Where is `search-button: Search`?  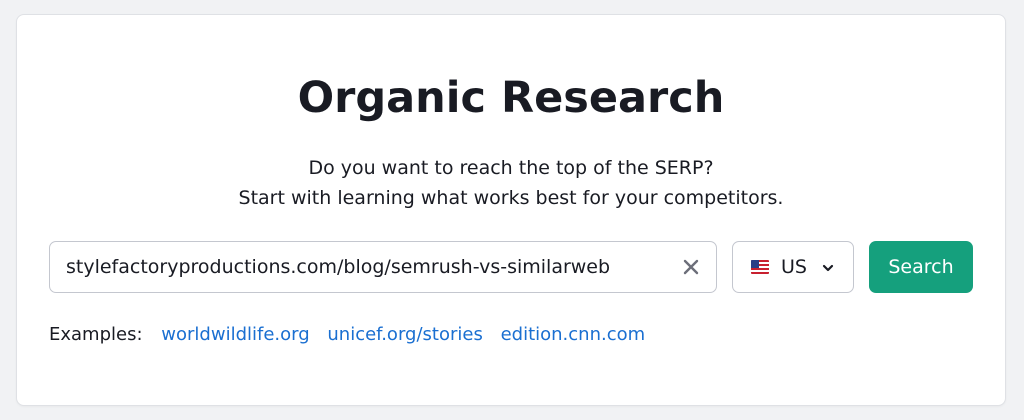
search-button: Search is located at coordinates (921, 267).